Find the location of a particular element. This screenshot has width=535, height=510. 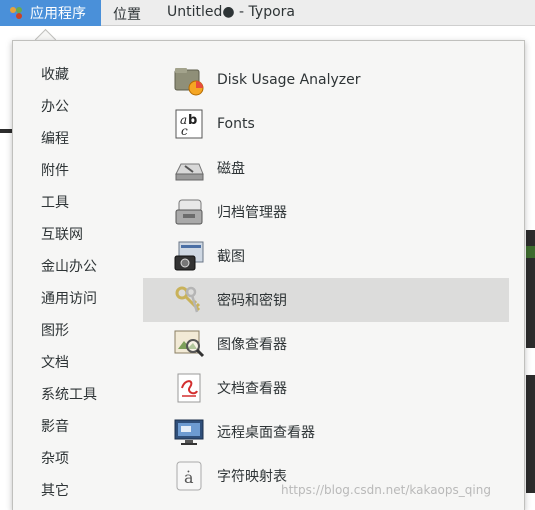

app-label: 截图 is located at coordinates (231, 257).